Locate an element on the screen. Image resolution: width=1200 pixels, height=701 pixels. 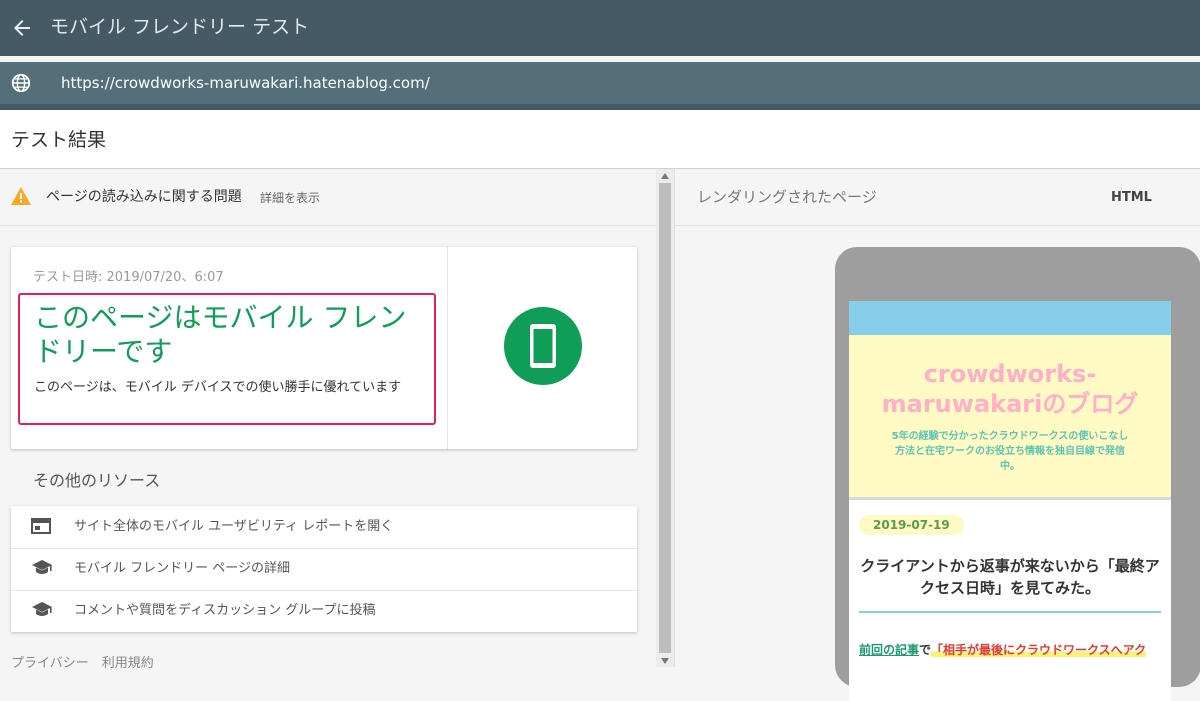
resource-item-discussion-group: コメントや質問をディスカッション グループに投稿 is located at coordinates (324, 611).